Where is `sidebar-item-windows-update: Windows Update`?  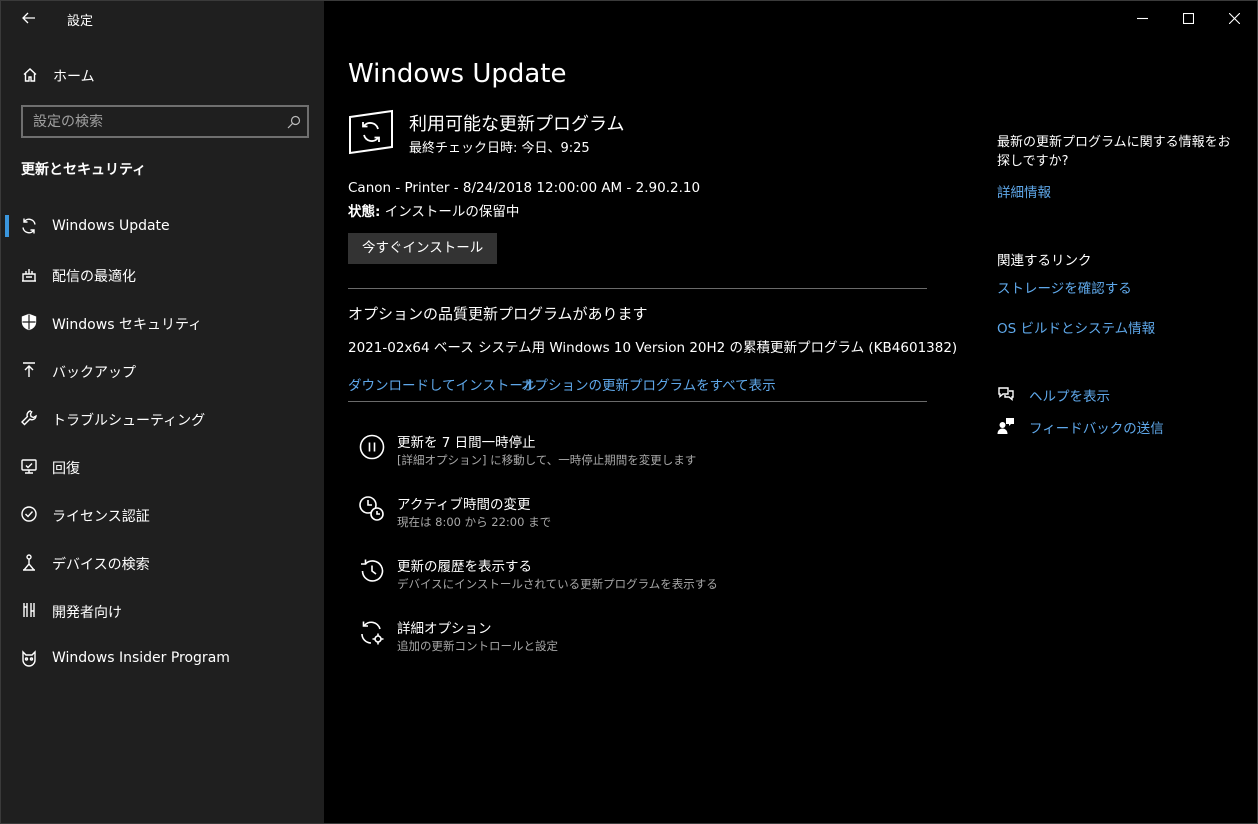 sidebar-item-windows-update: Windows Update is located at coordinates (162, 227).